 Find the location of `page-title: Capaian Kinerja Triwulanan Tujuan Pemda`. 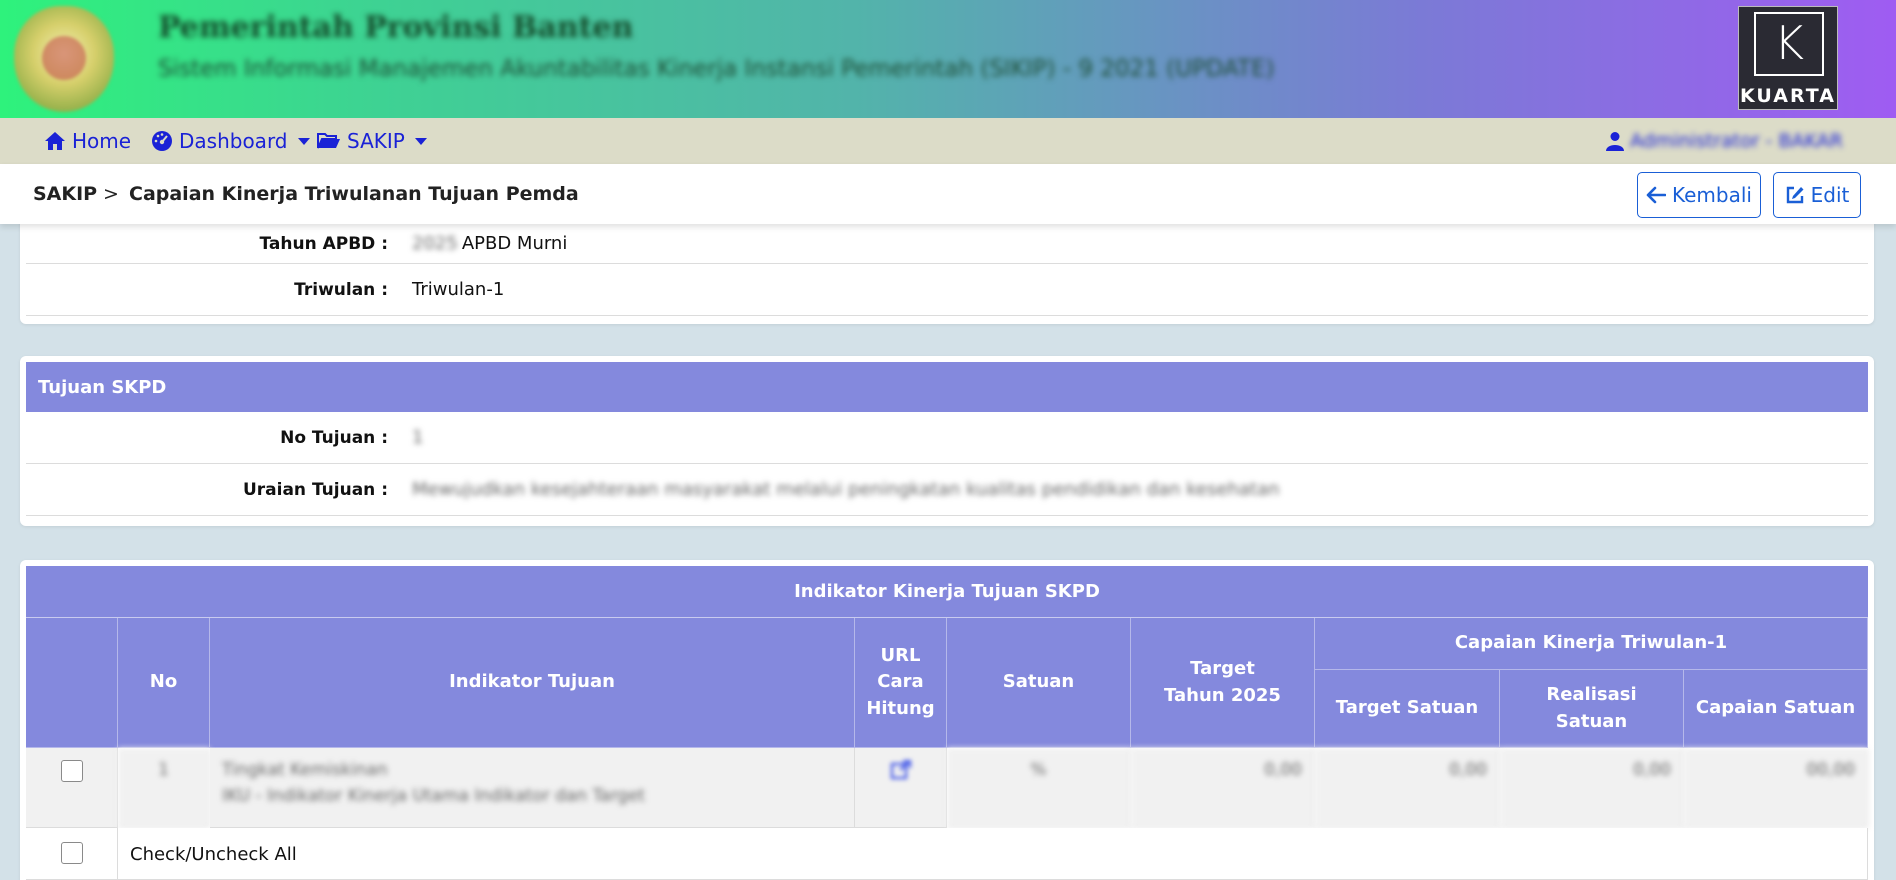

page-title: Capaian Kinerja Triwulanan Tujuan Pemda is located at coordinates (354, 194).